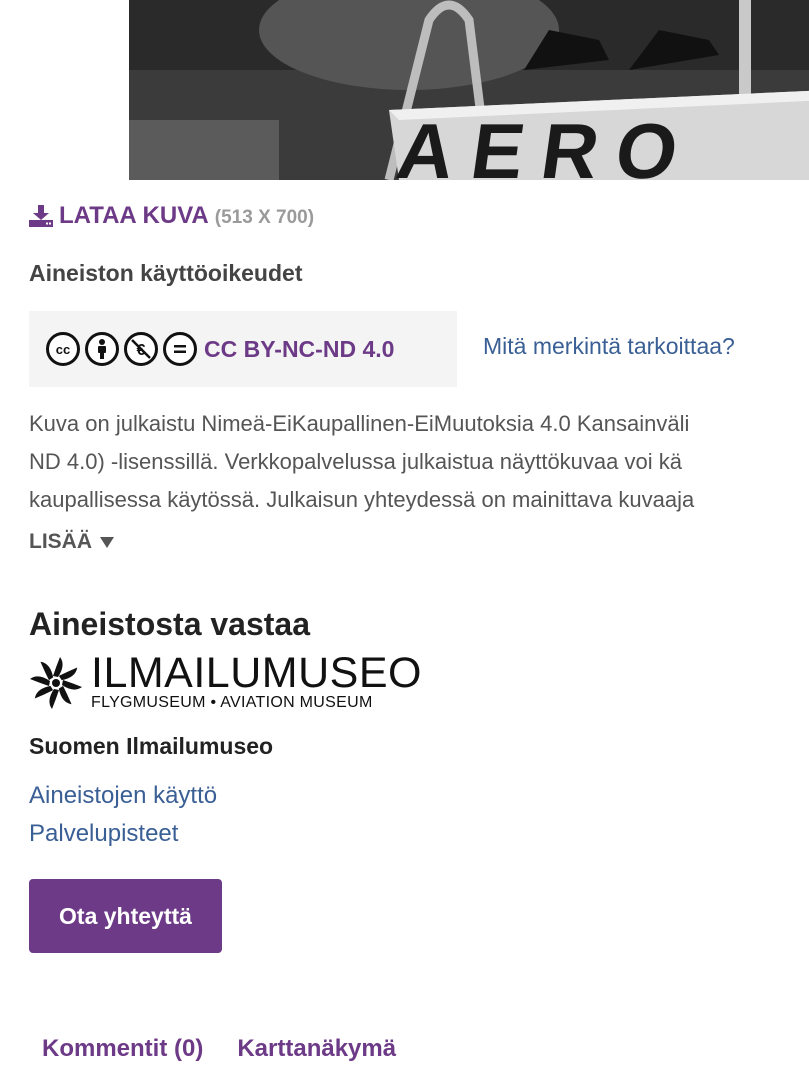 Image resolution: width=809 pixels, height=1084 pixels. What do you see at coordinates (103, 834) in the screenshot?
I see `service-points-link: Palvelupisteet` at bounding box center [103, 834].